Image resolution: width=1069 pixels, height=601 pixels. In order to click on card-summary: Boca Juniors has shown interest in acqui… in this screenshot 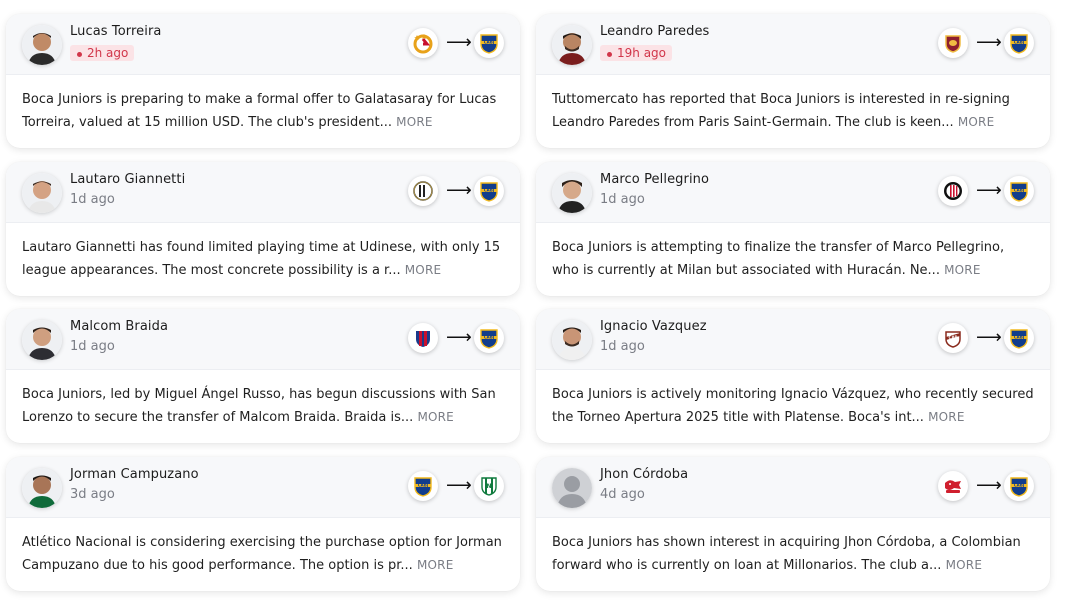, I will do `click(793, 547)`.